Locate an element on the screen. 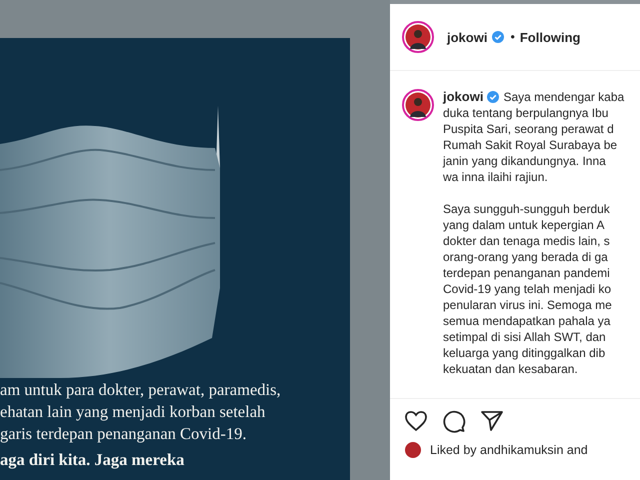 Image resolution: width=640 pixels, height=480 pixels. poster-text: garis terdepan penanganan Covid-19. is located at coordinates (124, 434).